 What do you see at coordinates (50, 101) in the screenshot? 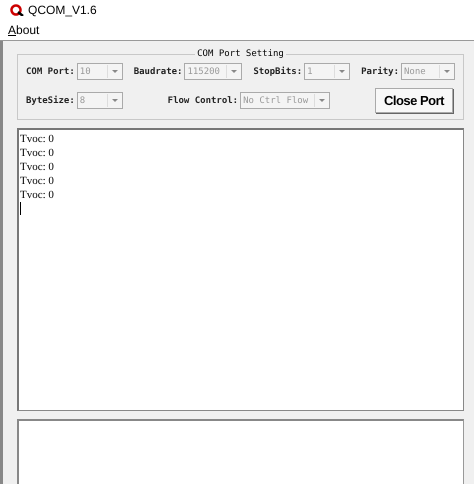
I see `field-label: ByteSize:` at bounding box center [50, 101].